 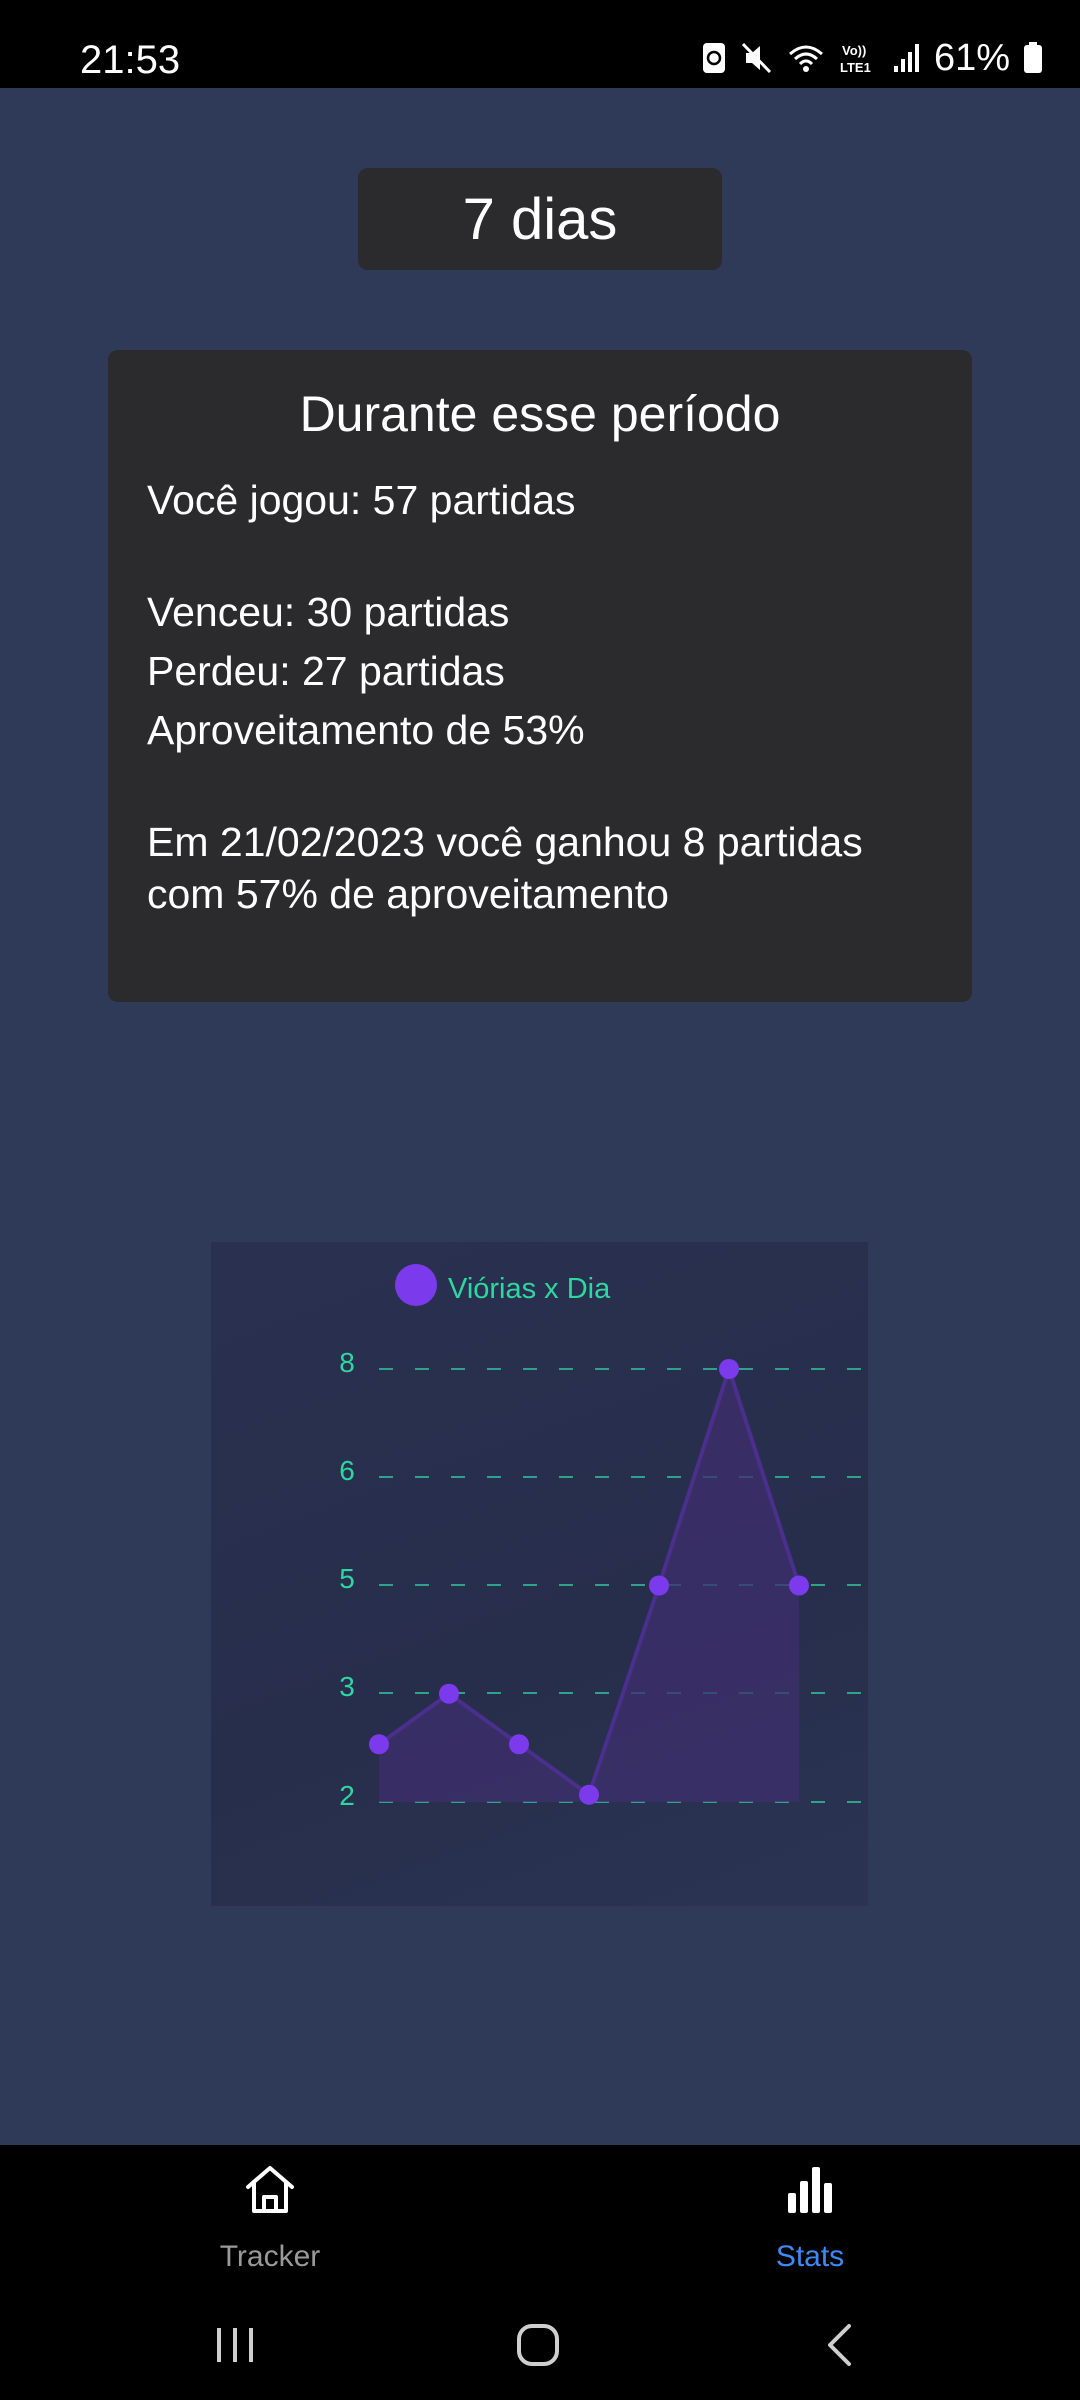 I want to click on legend-marker, so click(x=416, y=1285).